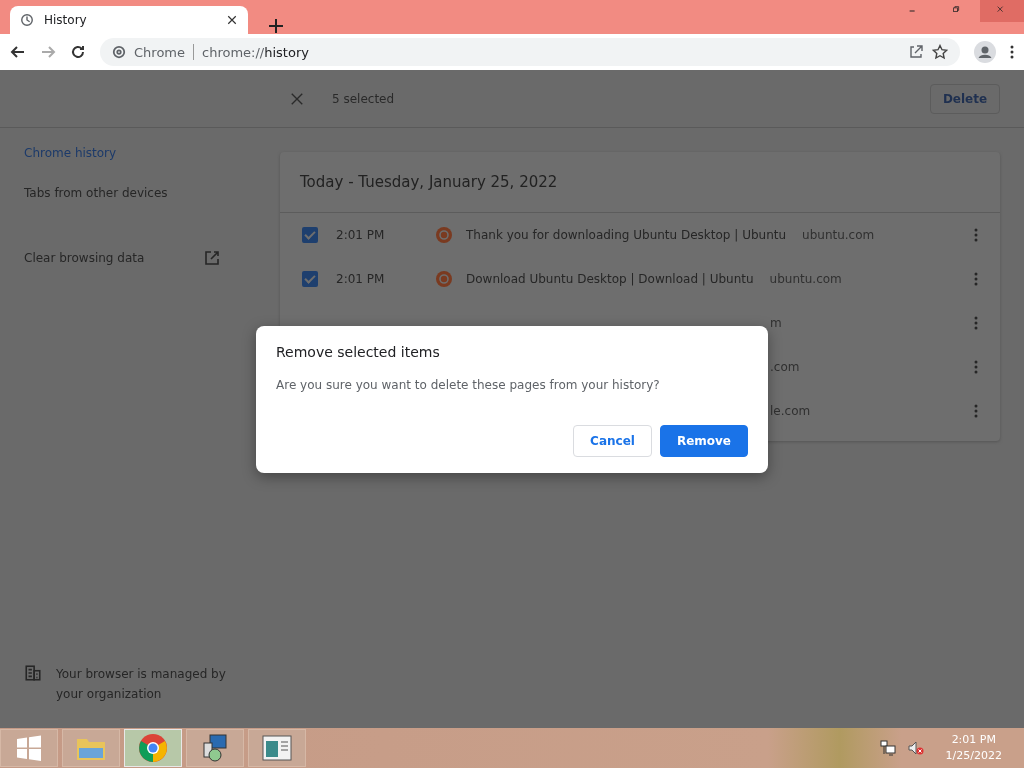 This screenshot has height=768, width=1024. I want to click on page-domain: .com, so click(785, 367).